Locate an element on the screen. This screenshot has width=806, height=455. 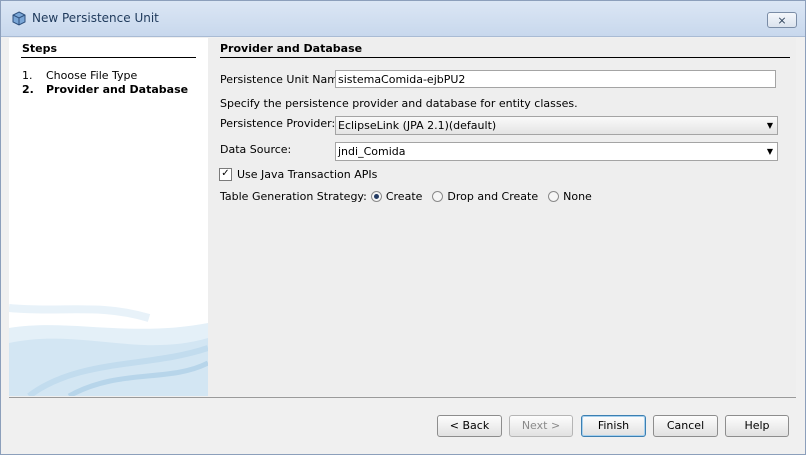
radio-create: Create is located at coordinates (395, 196).